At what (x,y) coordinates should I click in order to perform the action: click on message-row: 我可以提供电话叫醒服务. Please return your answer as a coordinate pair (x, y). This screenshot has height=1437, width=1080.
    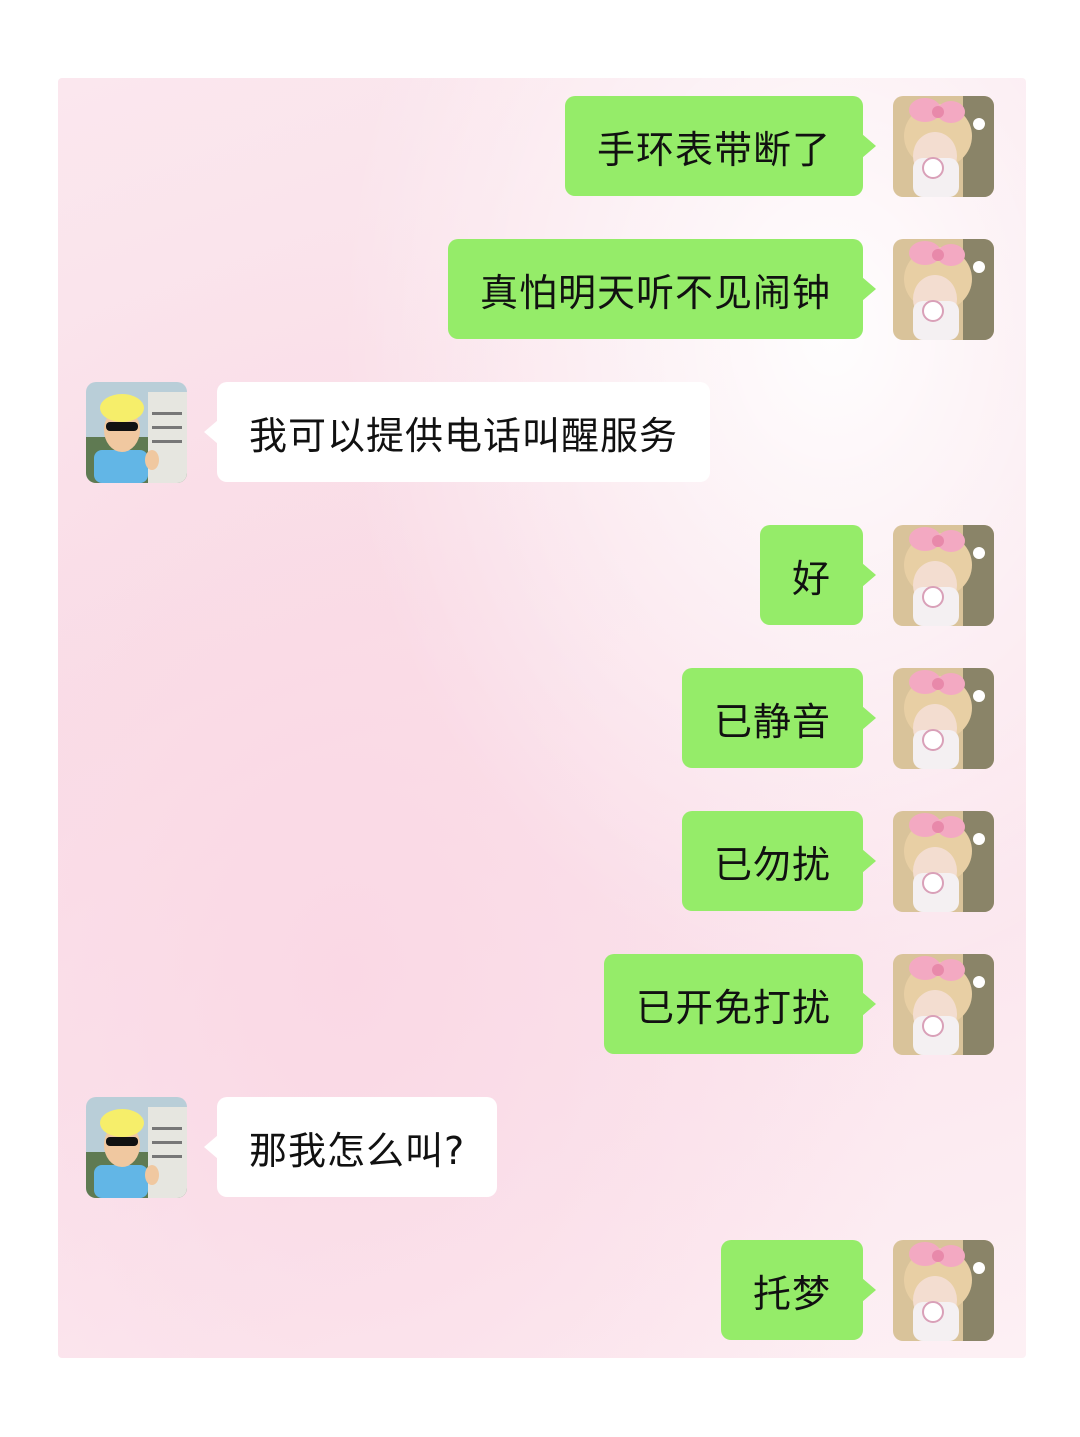
    Looking at the image, I should click on (384, 432).